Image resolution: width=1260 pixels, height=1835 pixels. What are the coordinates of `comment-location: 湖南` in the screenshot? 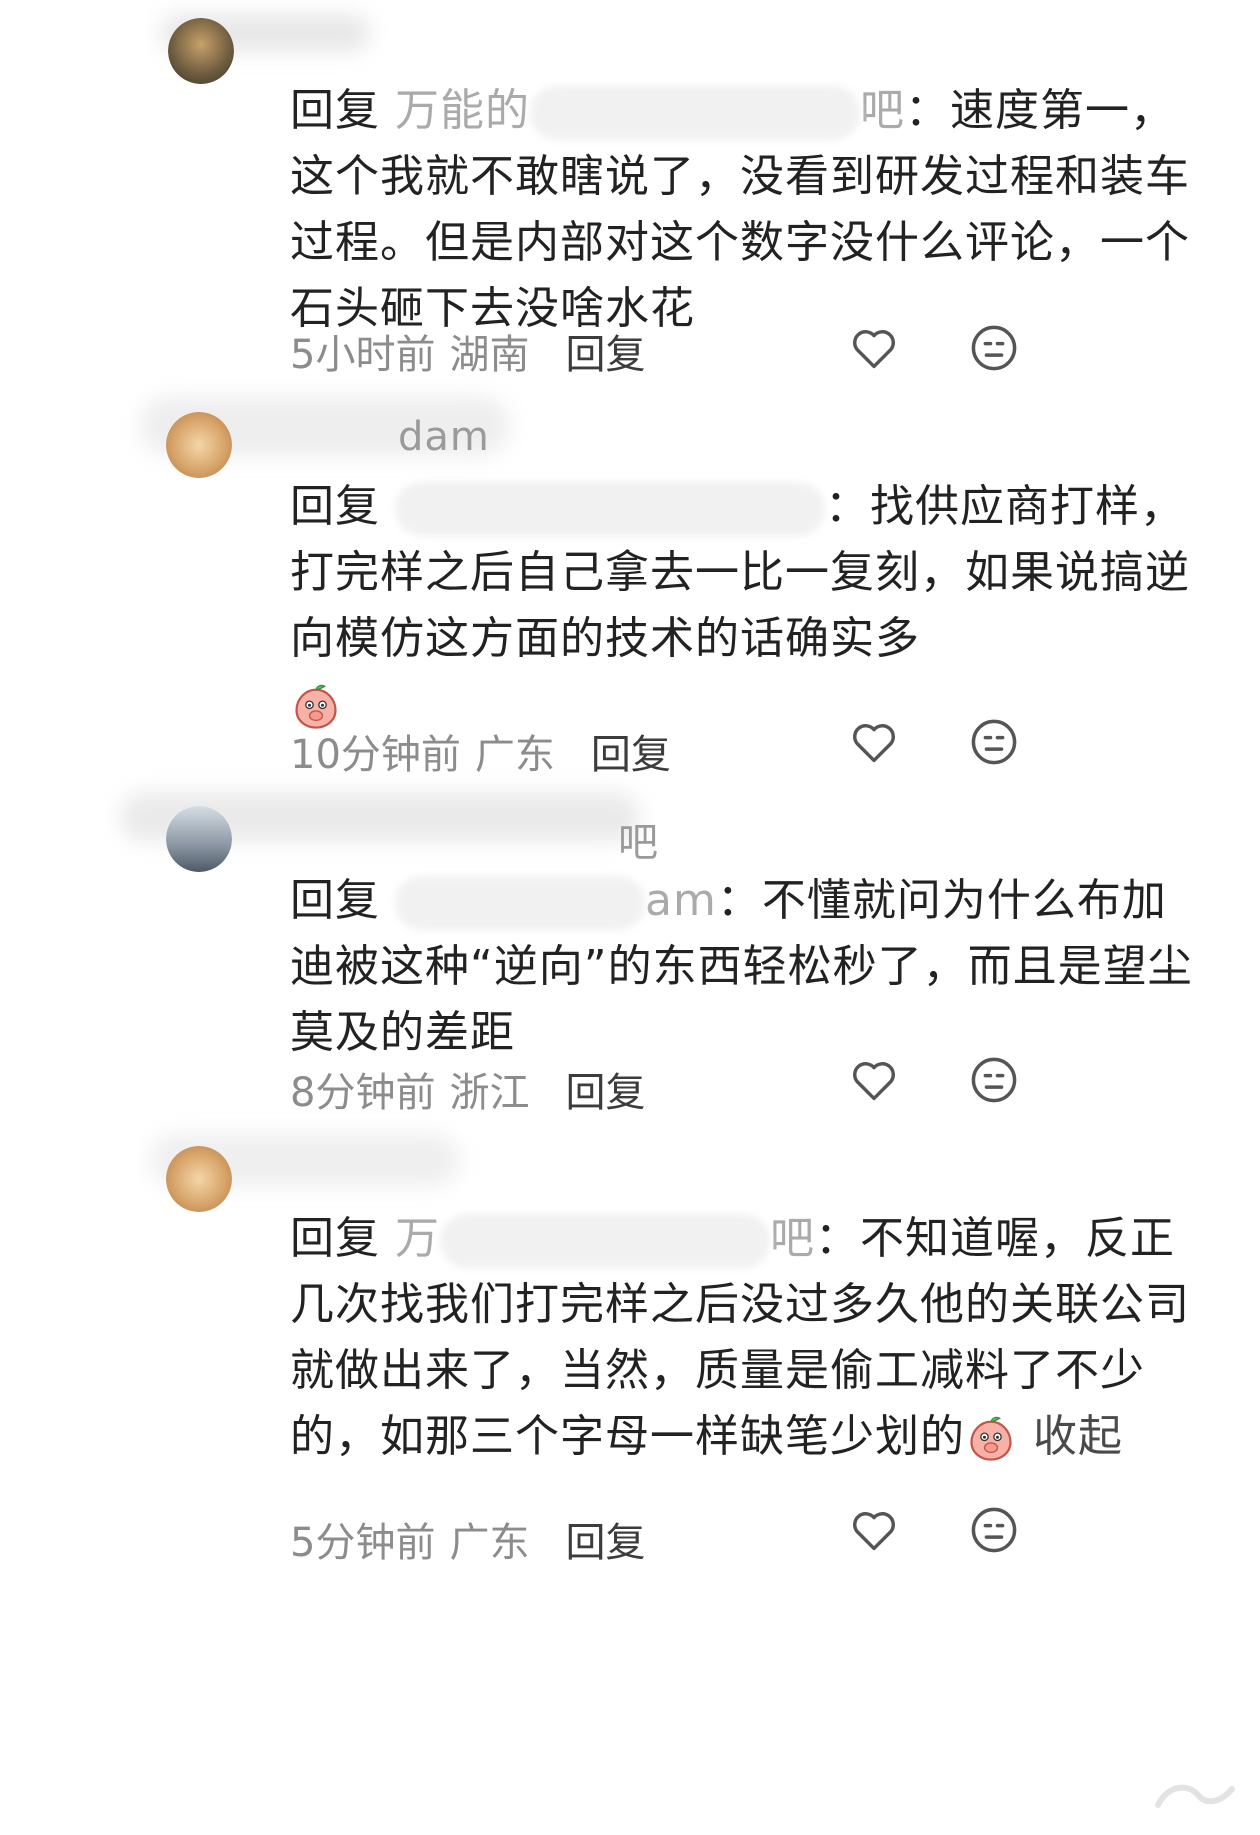 It's located at (489, 355).